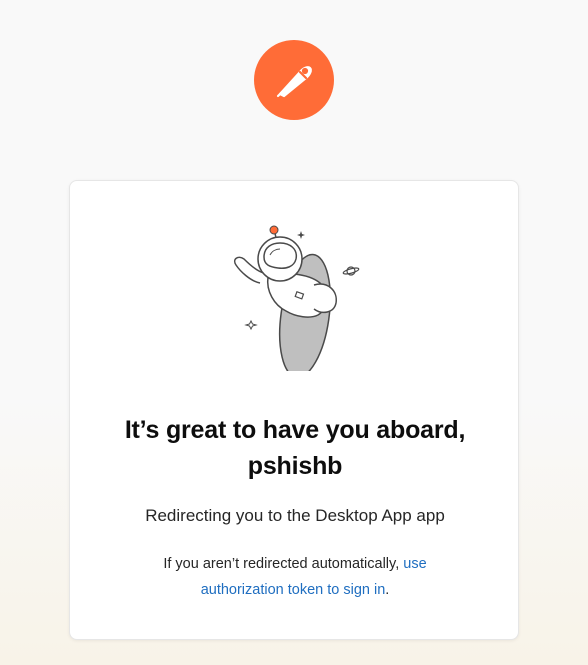 This screenshot has height=665, width=588. I want to click on fallback-text: If you aren’t redirected automatically,, so click(283, 564).